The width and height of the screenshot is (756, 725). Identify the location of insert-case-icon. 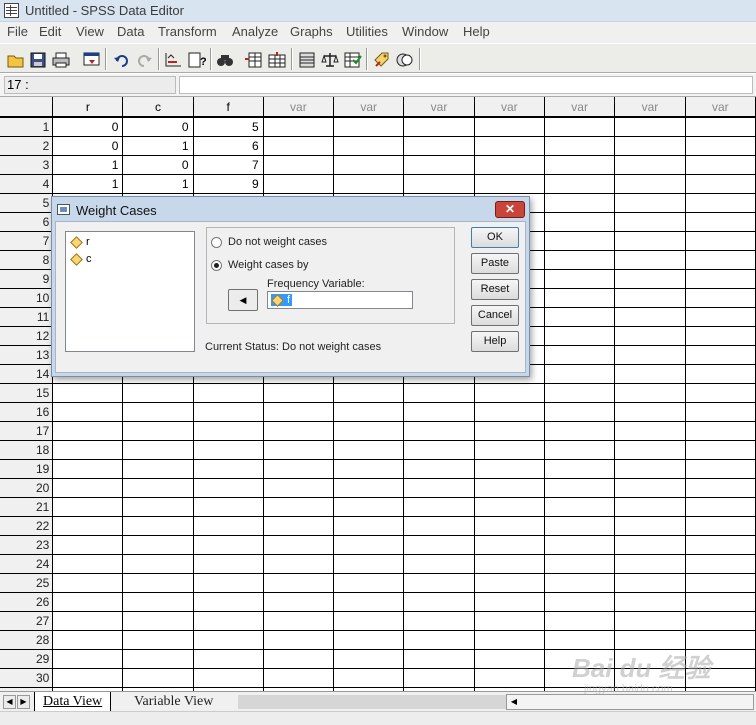
(253, 60).